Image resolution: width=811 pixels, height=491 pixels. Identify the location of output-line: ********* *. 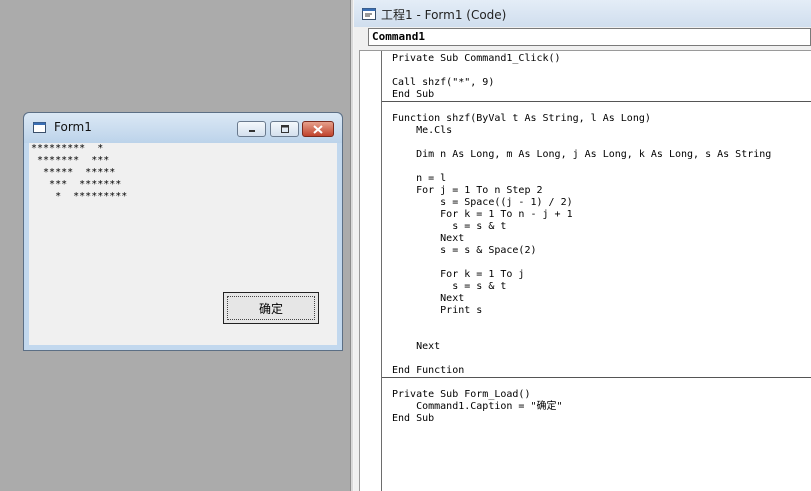
(67, 148).